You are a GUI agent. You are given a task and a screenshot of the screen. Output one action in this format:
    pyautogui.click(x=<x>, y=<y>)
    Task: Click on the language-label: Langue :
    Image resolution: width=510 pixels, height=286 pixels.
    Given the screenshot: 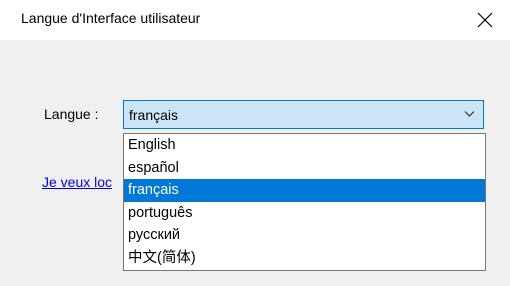 What is the action you would take?
    pyautogui.click(x=71, y=114)
    